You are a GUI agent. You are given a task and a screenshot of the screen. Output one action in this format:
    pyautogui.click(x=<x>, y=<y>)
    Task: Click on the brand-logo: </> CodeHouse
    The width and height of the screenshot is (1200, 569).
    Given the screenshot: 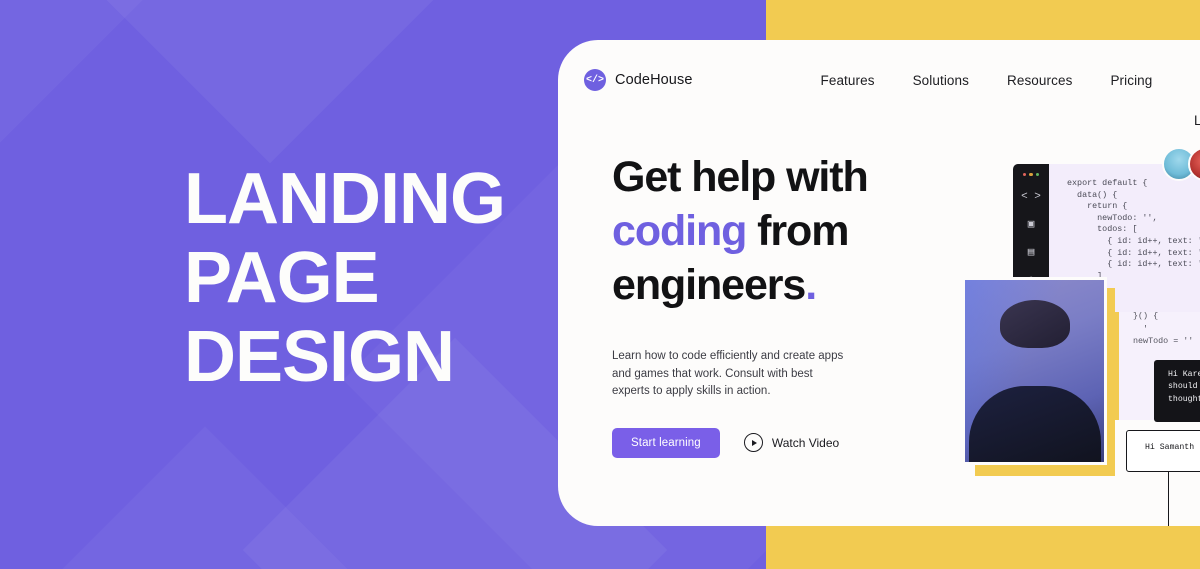 What is the action you would take?
    pyautogui.click(x=638, y=80)
    